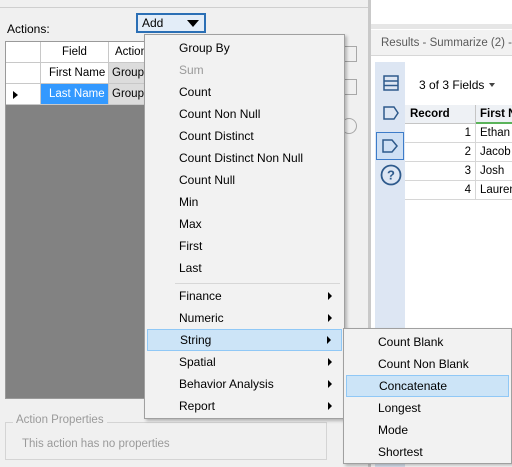 The image size is (512, 467). Describe the element at coordinates (440, 190) in the screenshot. I see `results-cell-record: 4` at that location.